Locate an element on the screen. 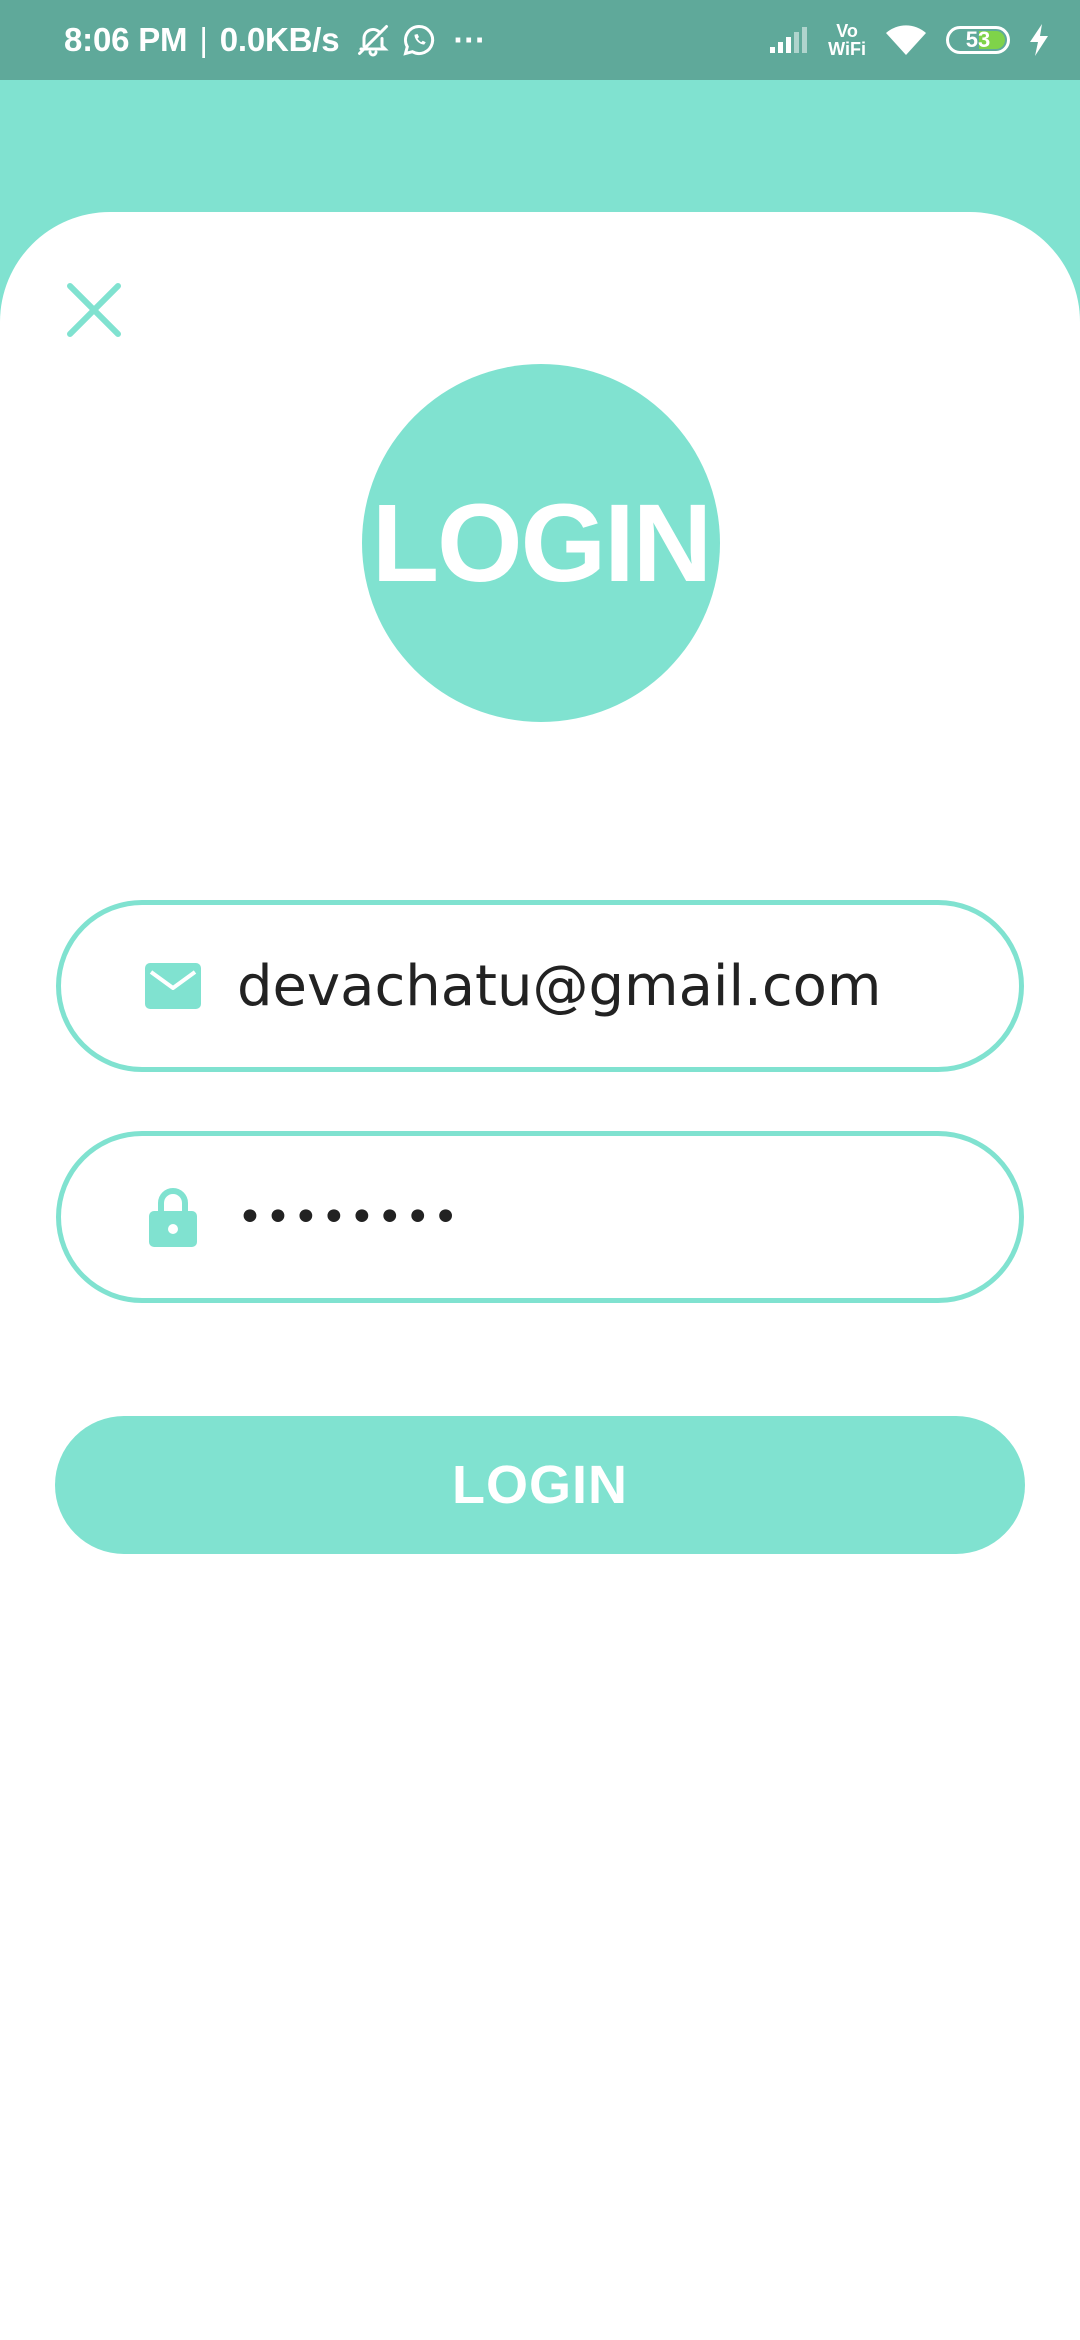 The height and width of the screenshot is (2340, 1080). battery-level: 53 is located at coordinates (978, 39).